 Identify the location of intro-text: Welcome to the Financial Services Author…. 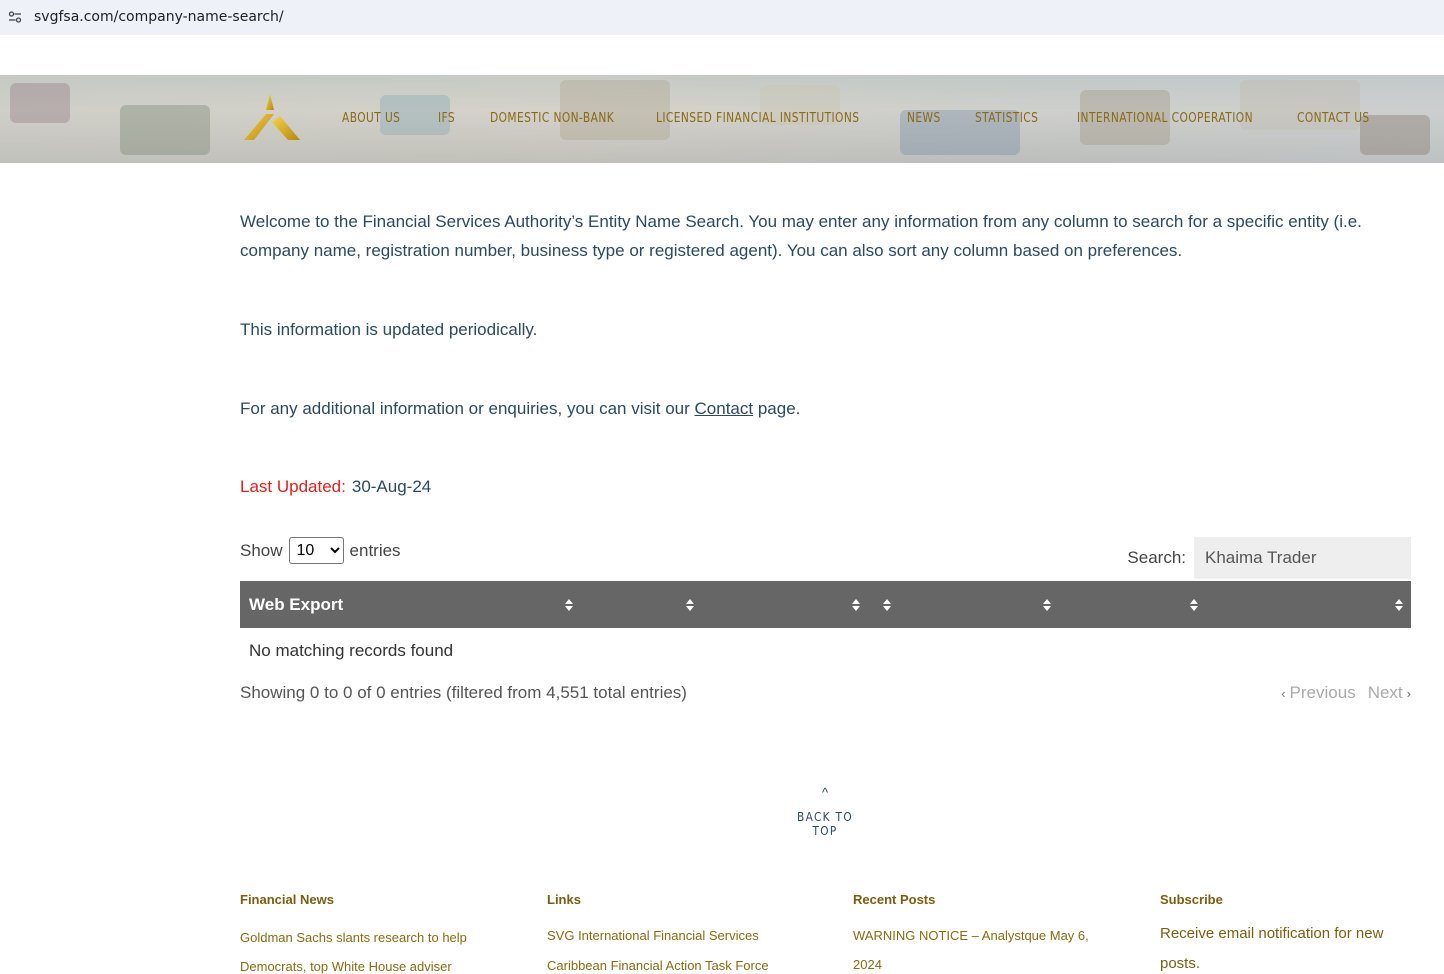
(801, 236).